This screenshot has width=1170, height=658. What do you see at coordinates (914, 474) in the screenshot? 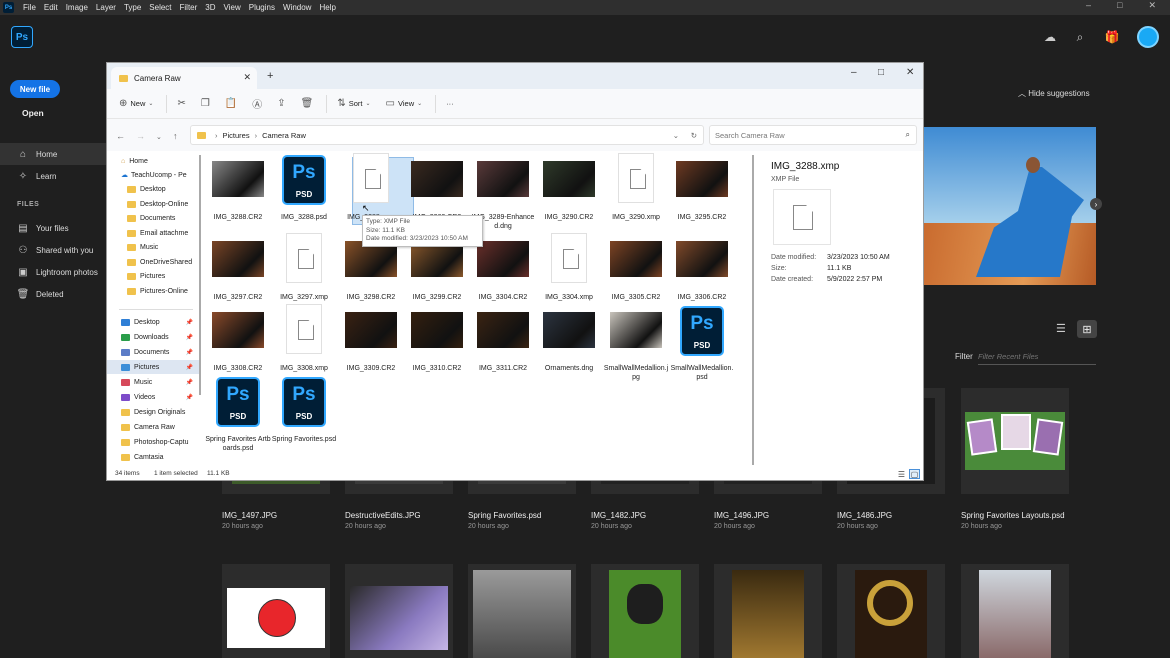
I see `large-icons-view-icon: ▢` at bounding box center [914, 474].